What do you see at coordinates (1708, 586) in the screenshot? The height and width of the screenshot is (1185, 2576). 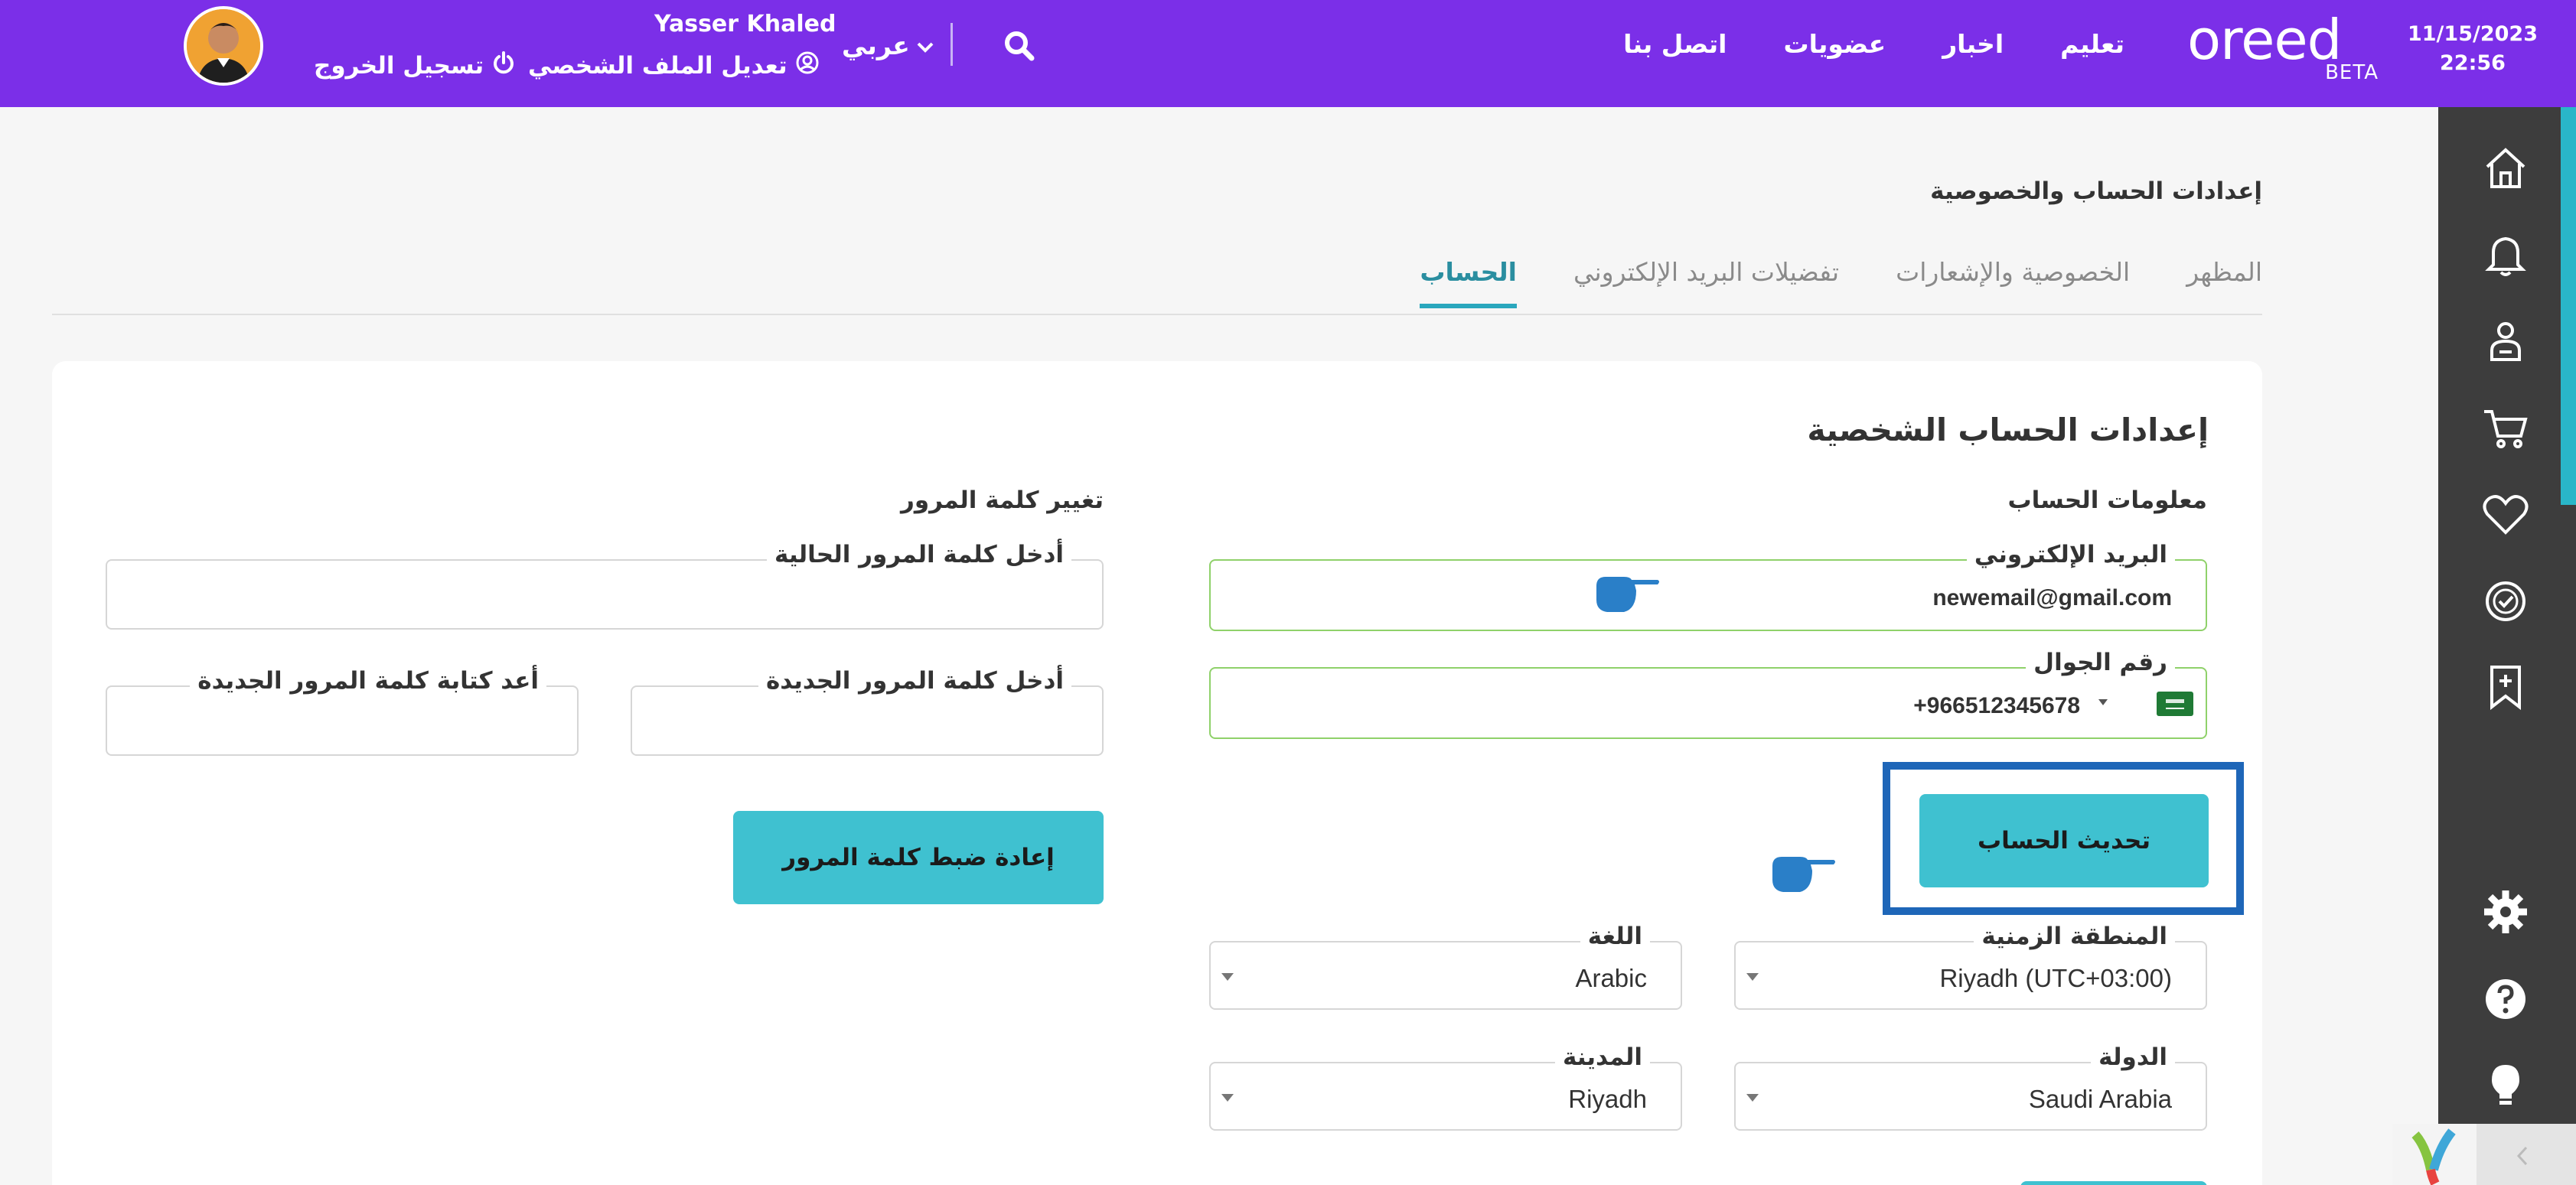 I see `email-field: البريد الإلكتروني newemail@gmail.com` at bounding box center [1708, 586].